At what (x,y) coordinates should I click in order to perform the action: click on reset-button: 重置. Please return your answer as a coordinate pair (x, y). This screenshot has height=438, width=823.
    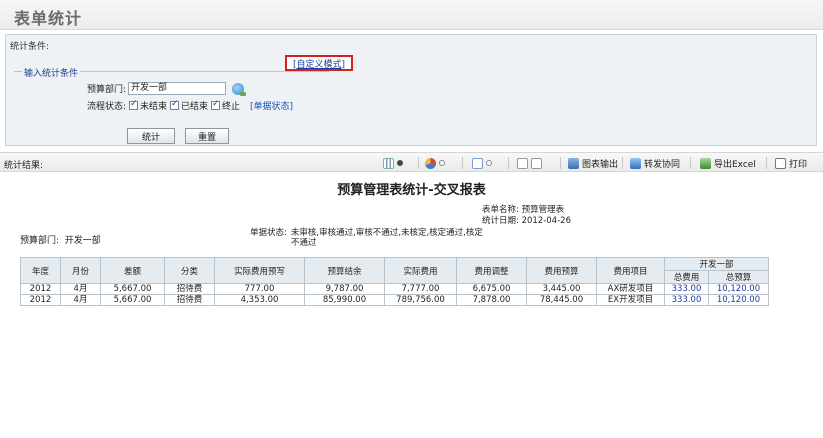
    Looking at the image, I should click on (207, 136).